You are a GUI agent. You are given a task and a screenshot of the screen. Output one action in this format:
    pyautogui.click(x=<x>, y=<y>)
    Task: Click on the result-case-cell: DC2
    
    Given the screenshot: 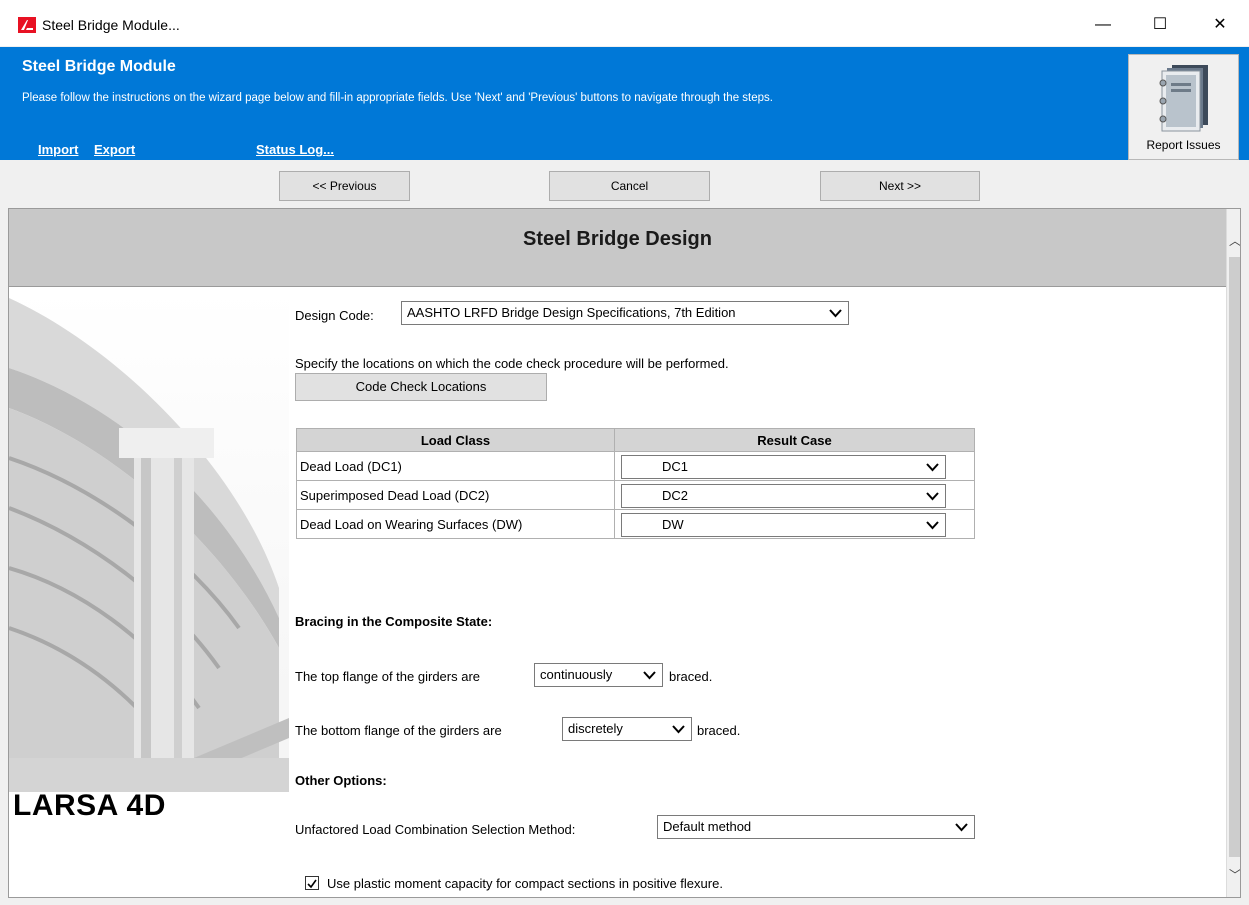 What is the action you would take?
    pyautogui.click(x=794, y=495)
    